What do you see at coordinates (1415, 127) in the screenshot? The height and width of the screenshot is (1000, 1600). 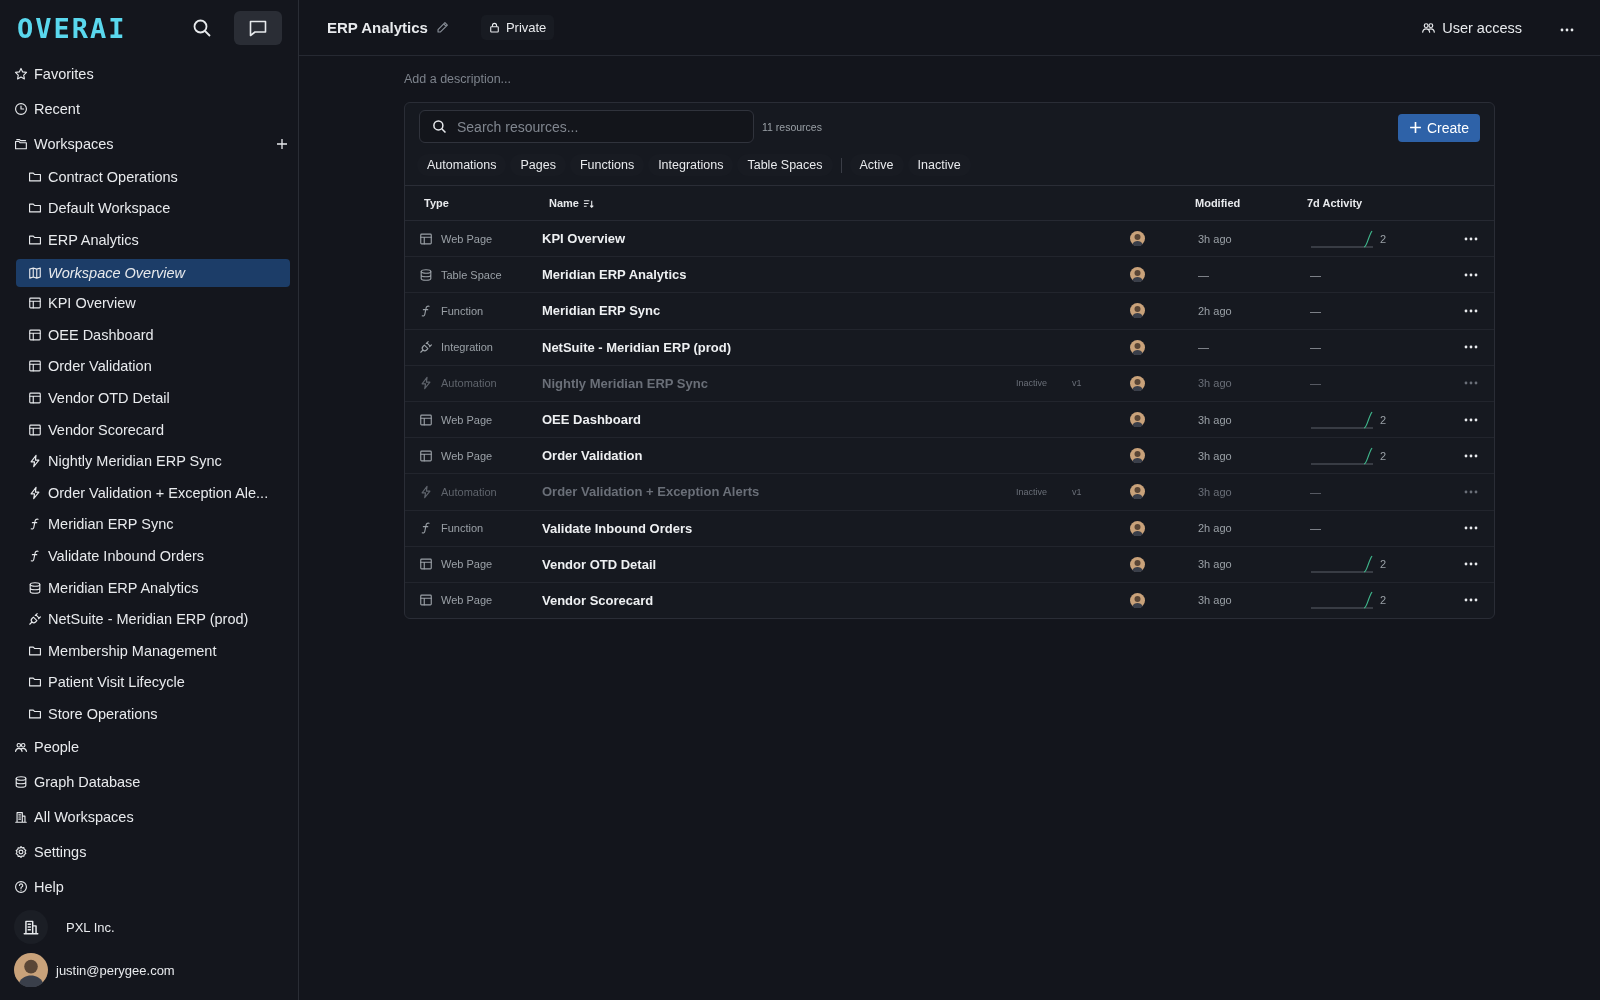 I see `plus-icon` at bounding box center [1415, 127].